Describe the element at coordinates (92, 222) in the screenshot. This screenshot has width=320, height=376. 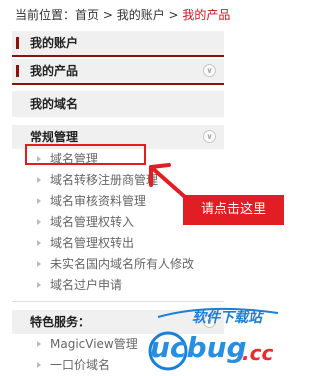
I see `menu-item-label: 域名管理权转入` at that location.